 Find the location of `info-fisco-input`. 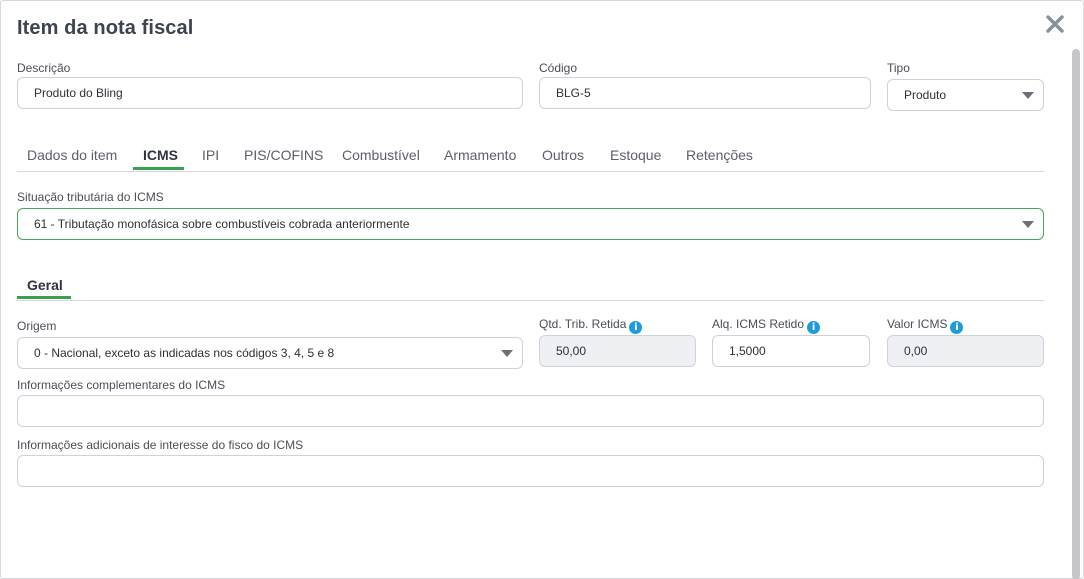

info-fisco-input is located at coordinates (530, 471).